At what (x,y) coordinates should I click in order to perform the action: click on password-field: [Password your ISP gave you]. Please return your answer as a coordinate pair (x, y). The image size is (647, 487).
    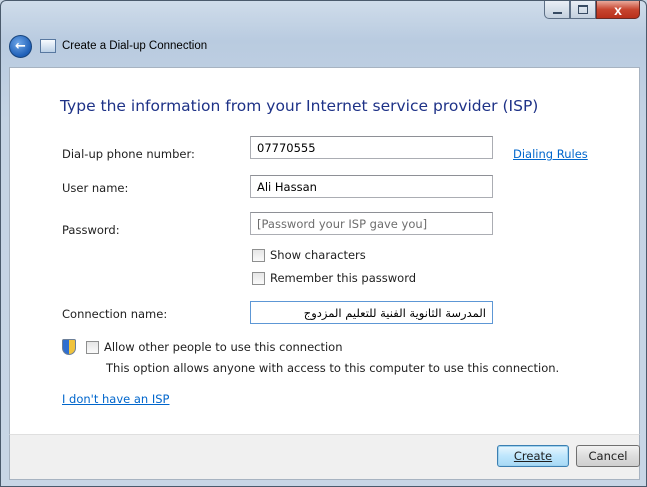
    Looking at the image, I should click on (371, 223).